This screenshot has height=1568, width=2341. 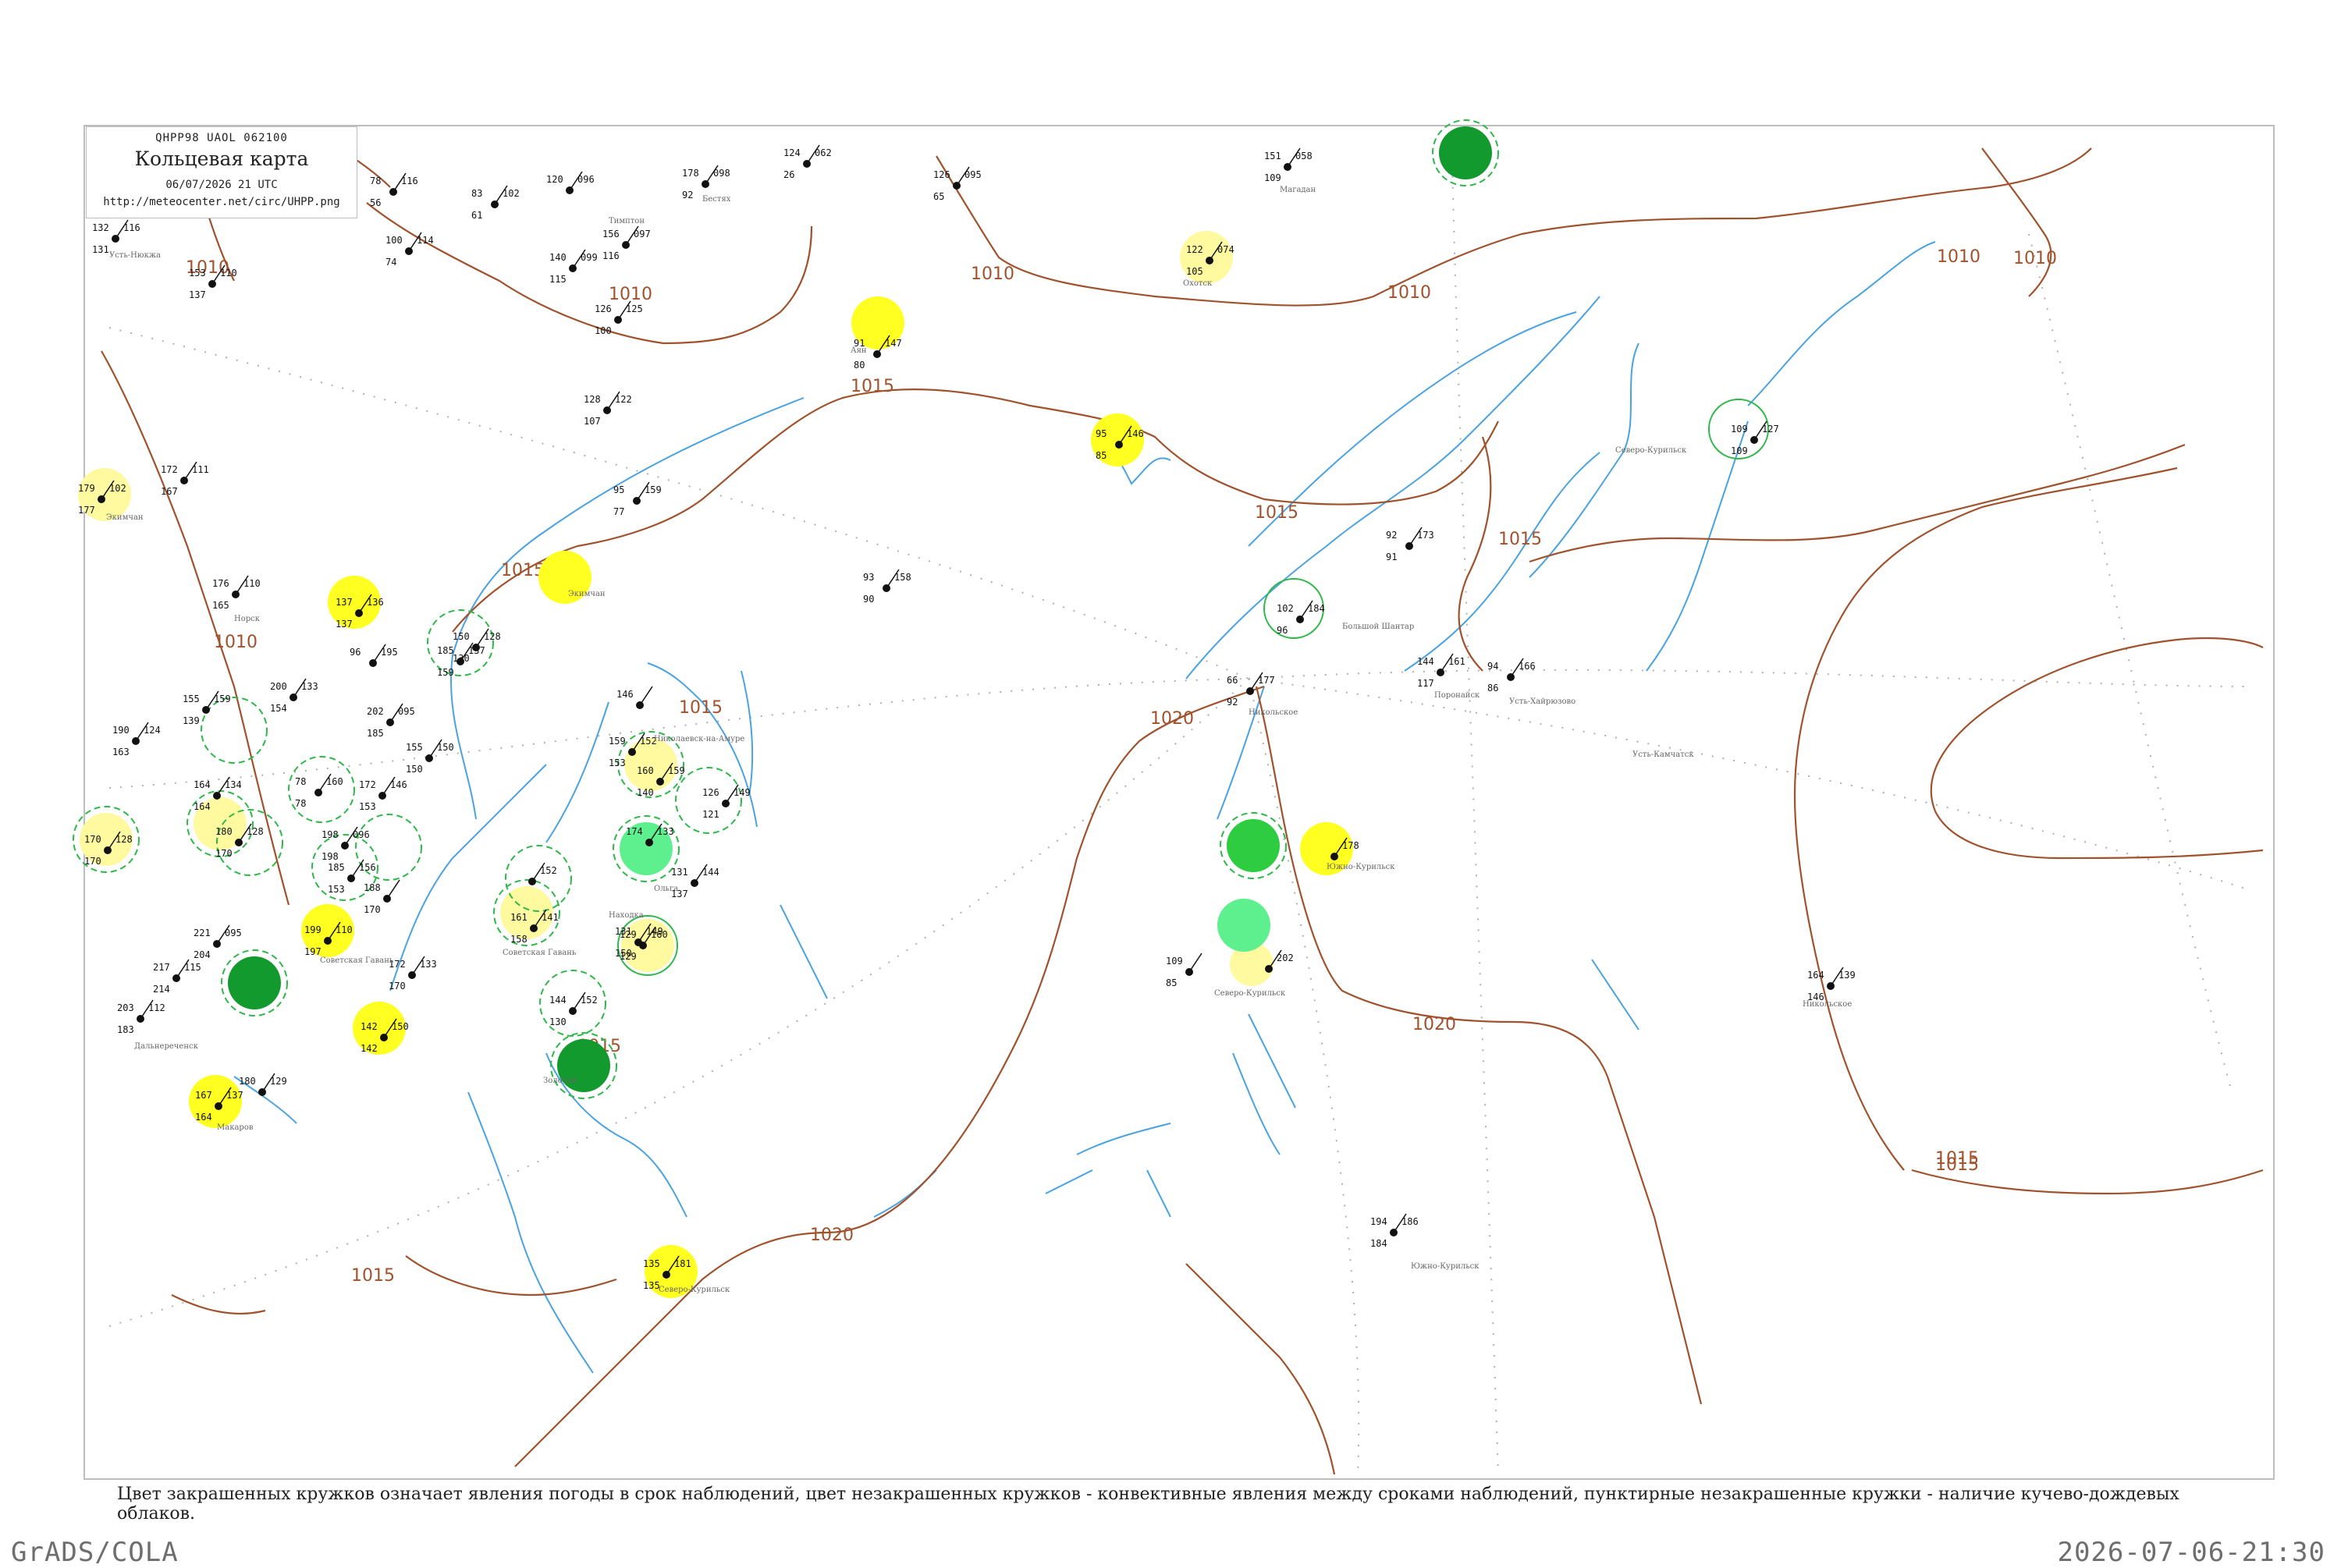 I want to click on station-pressure: 099, so click(x=589, y=258).